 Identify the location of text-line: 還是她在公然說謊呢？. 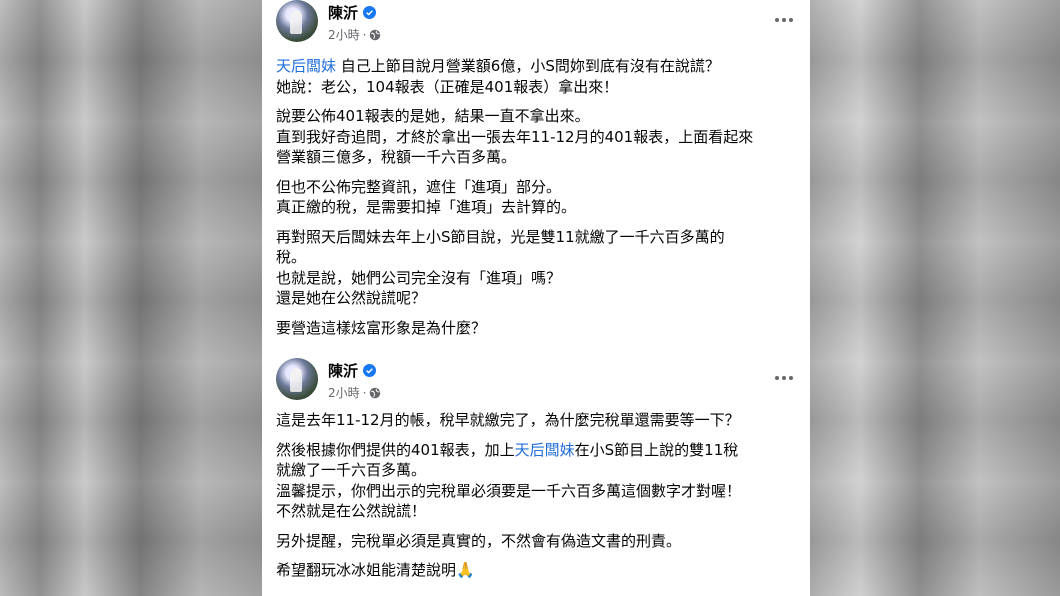
(351, 298).